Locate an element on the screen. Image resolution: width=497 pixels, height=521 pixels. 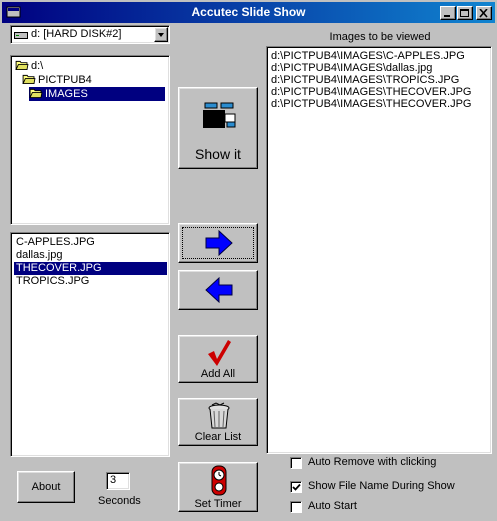
directory-item: PICTPUB4 is located at coordinates (57, 80).